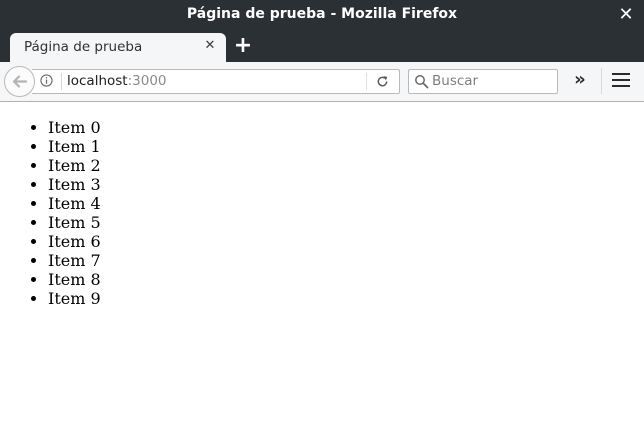  Describe the element at coordinates (243, 46) in the screenshot. I see `new-tab-button: +` at that location.